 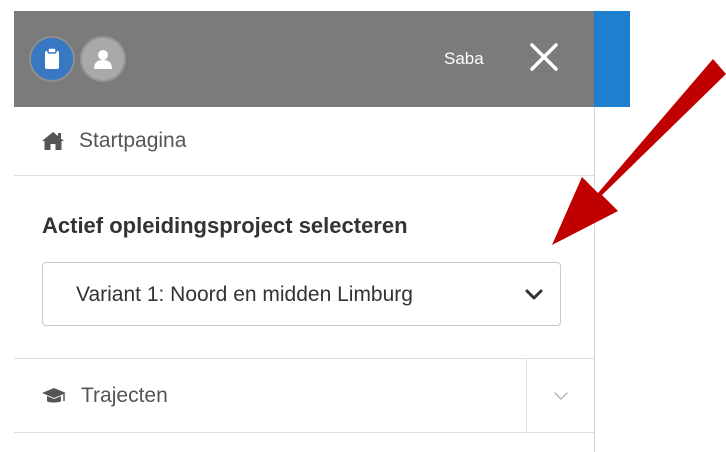 What do you see at coordinates (54, 141) in the screenshot?
I see `home-icon` at bounding box center [54, 141].